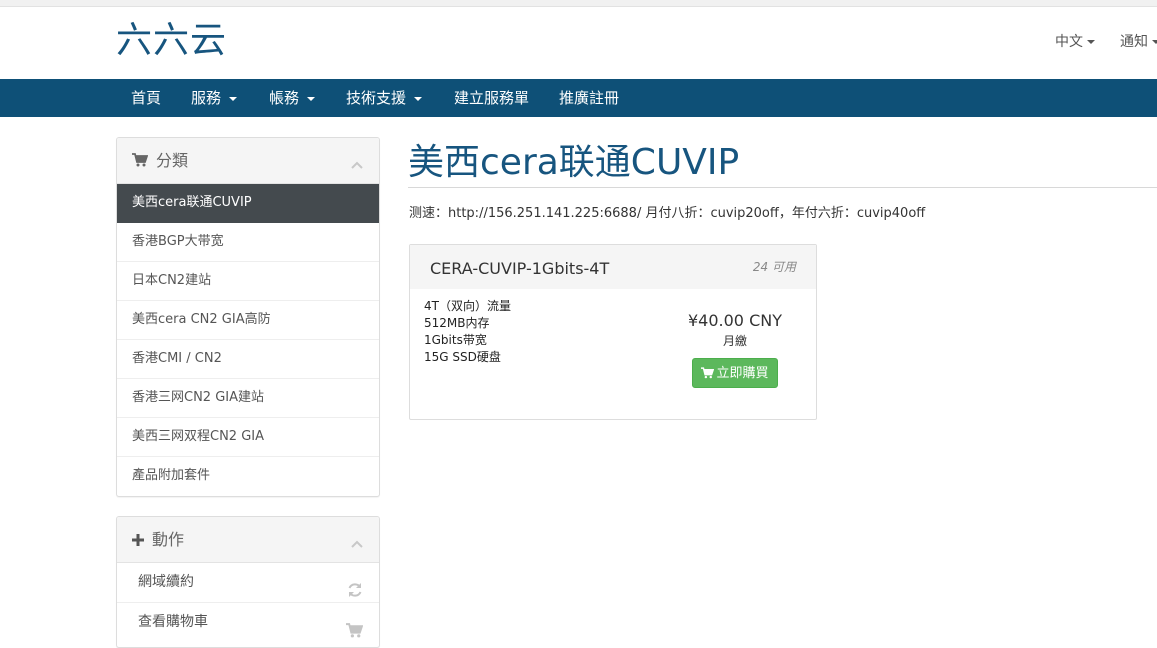 The width and height of the screenshot is (1157, 648). What do you see at coordinates (248, 203) in the screenshot?
I see `category-item-cuvip: 美西cera联通CUVIP` at bounding box center [248, 203].